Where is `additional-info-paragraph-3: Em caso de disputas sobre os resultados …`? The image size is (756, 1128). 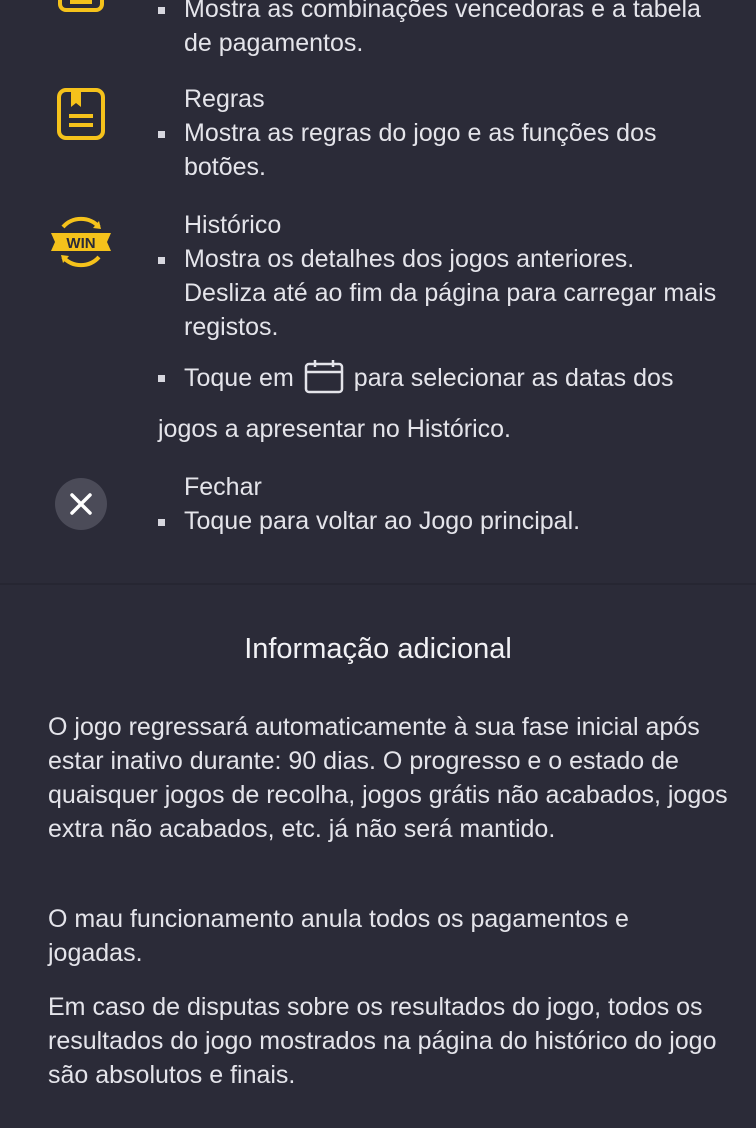
additional-info-paragraph-3: Em caso de disputas sobre os resultados … is located at coordinates (382, 1041).